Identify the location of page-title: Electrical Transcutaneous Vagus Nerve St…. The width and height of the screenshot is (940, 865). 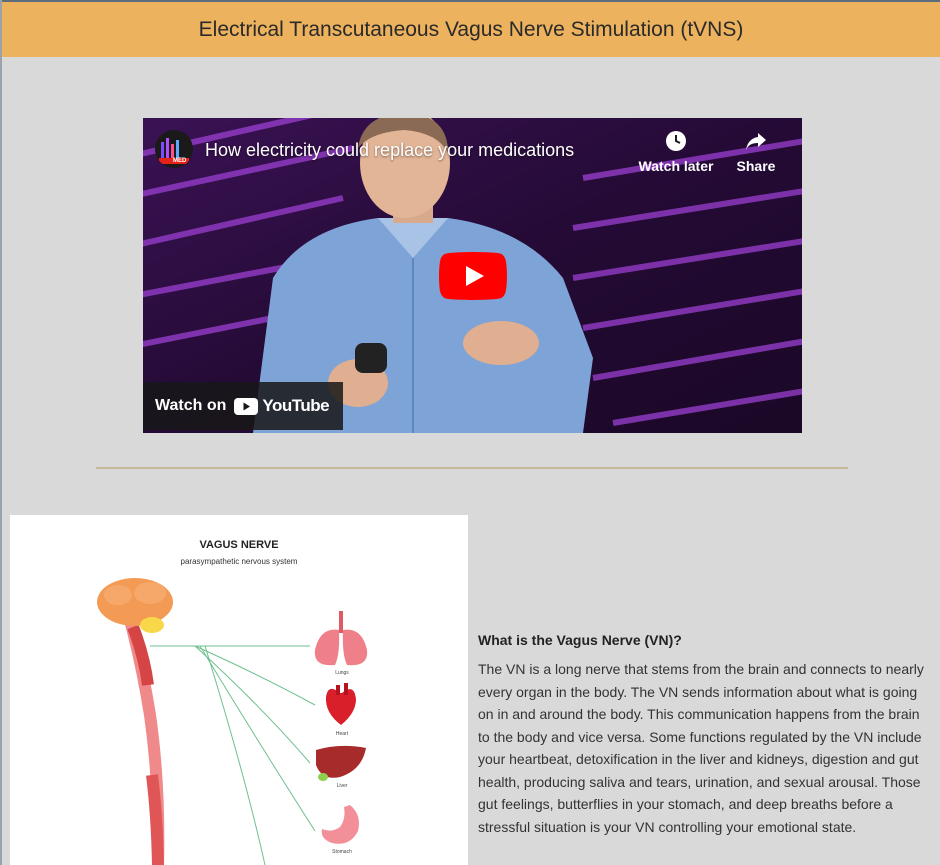
(471, 29).